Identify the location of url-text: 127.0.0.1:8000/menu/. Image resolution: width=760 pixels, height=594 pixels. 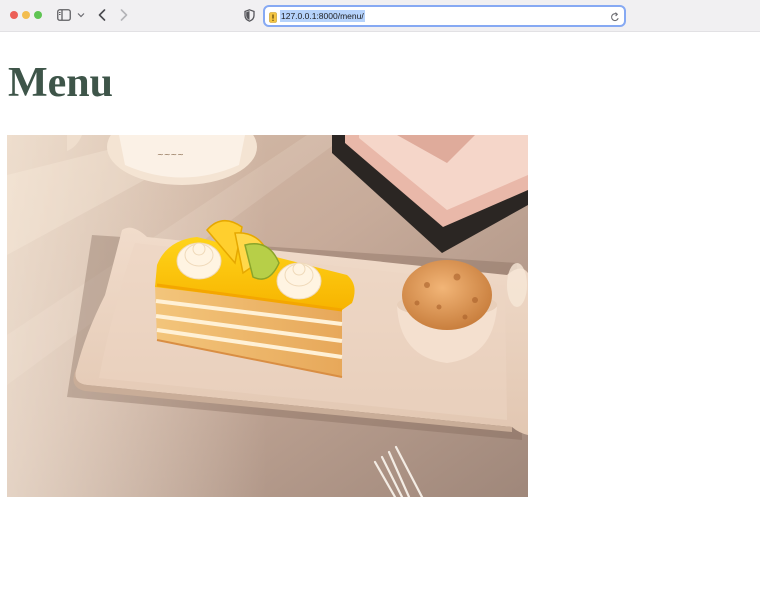
(322, 16).